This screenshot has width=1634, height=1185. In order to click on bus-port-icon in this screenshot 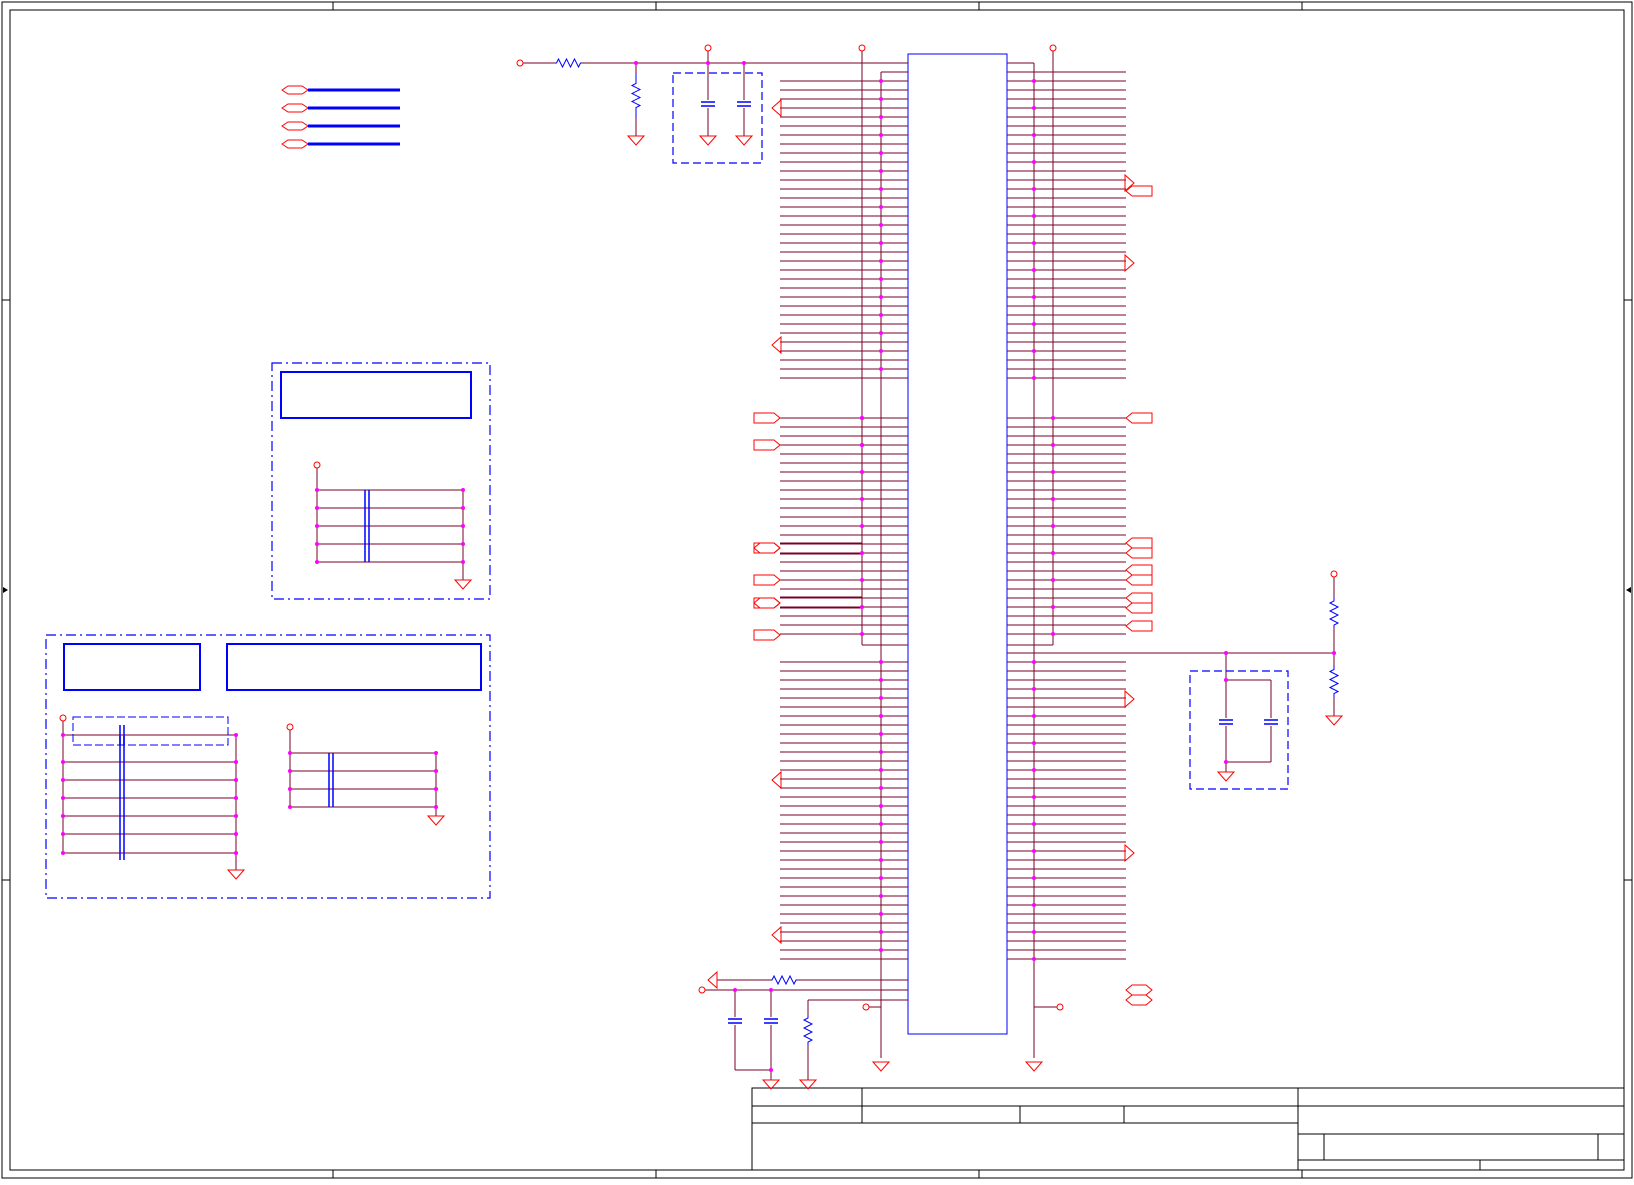, I will do `click(295, 90)`.